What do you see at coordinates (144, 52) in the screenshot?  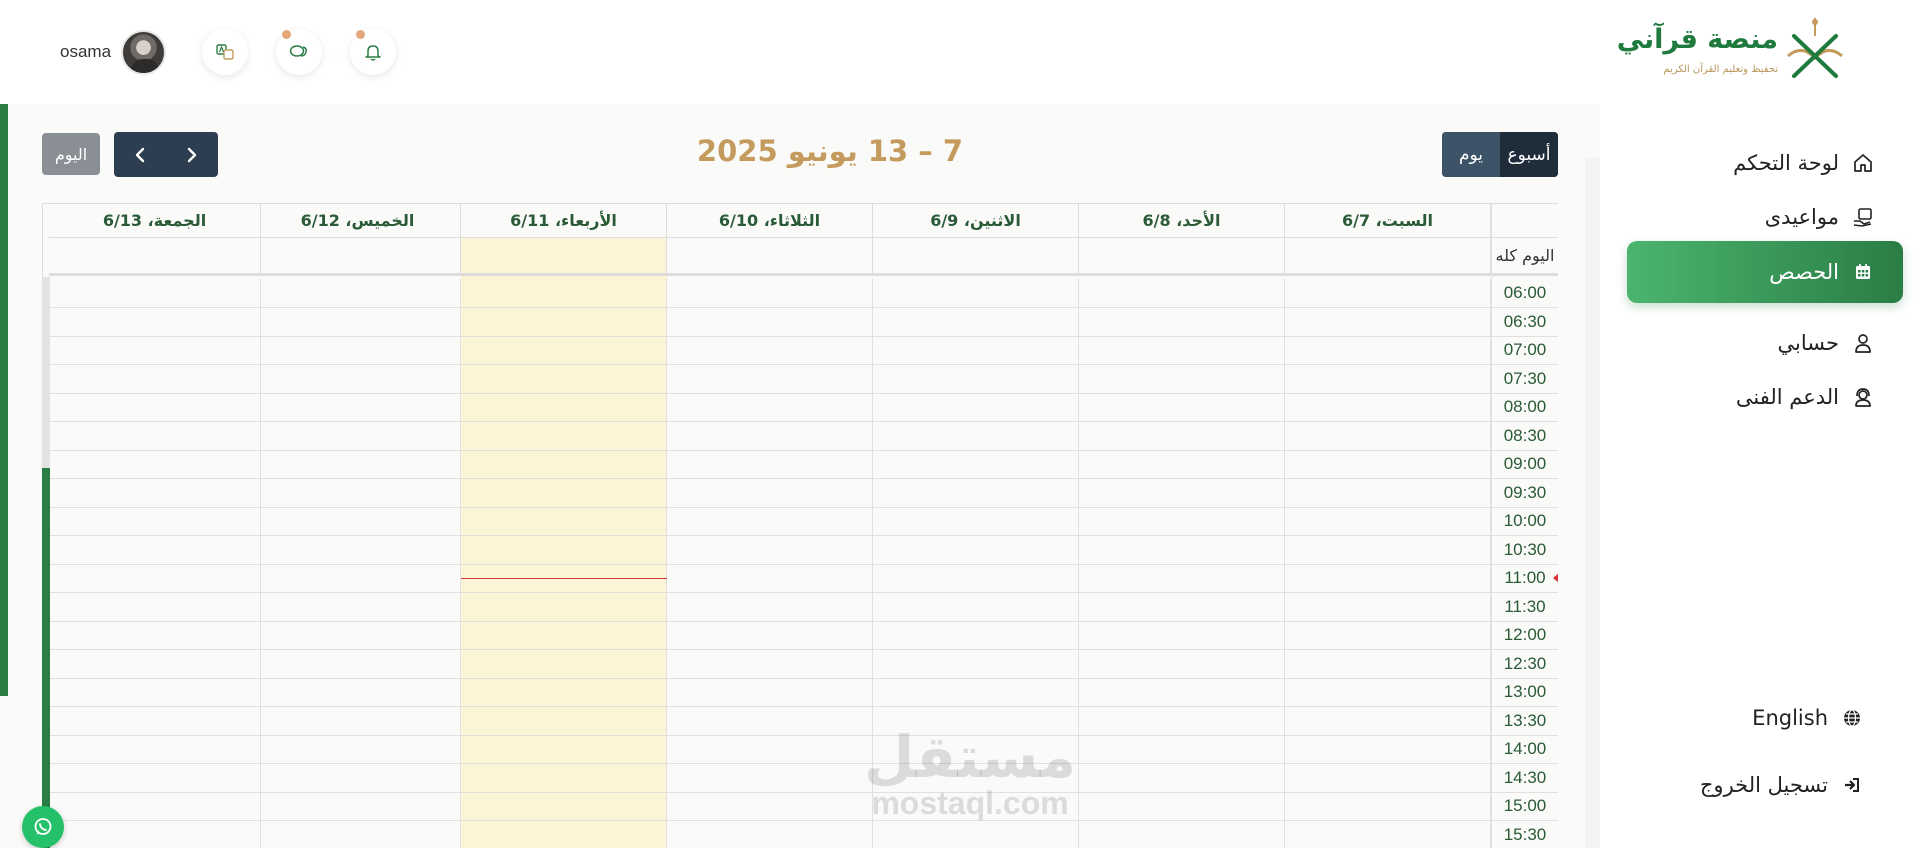 I see `avatar` at bounding box center [144, 52].